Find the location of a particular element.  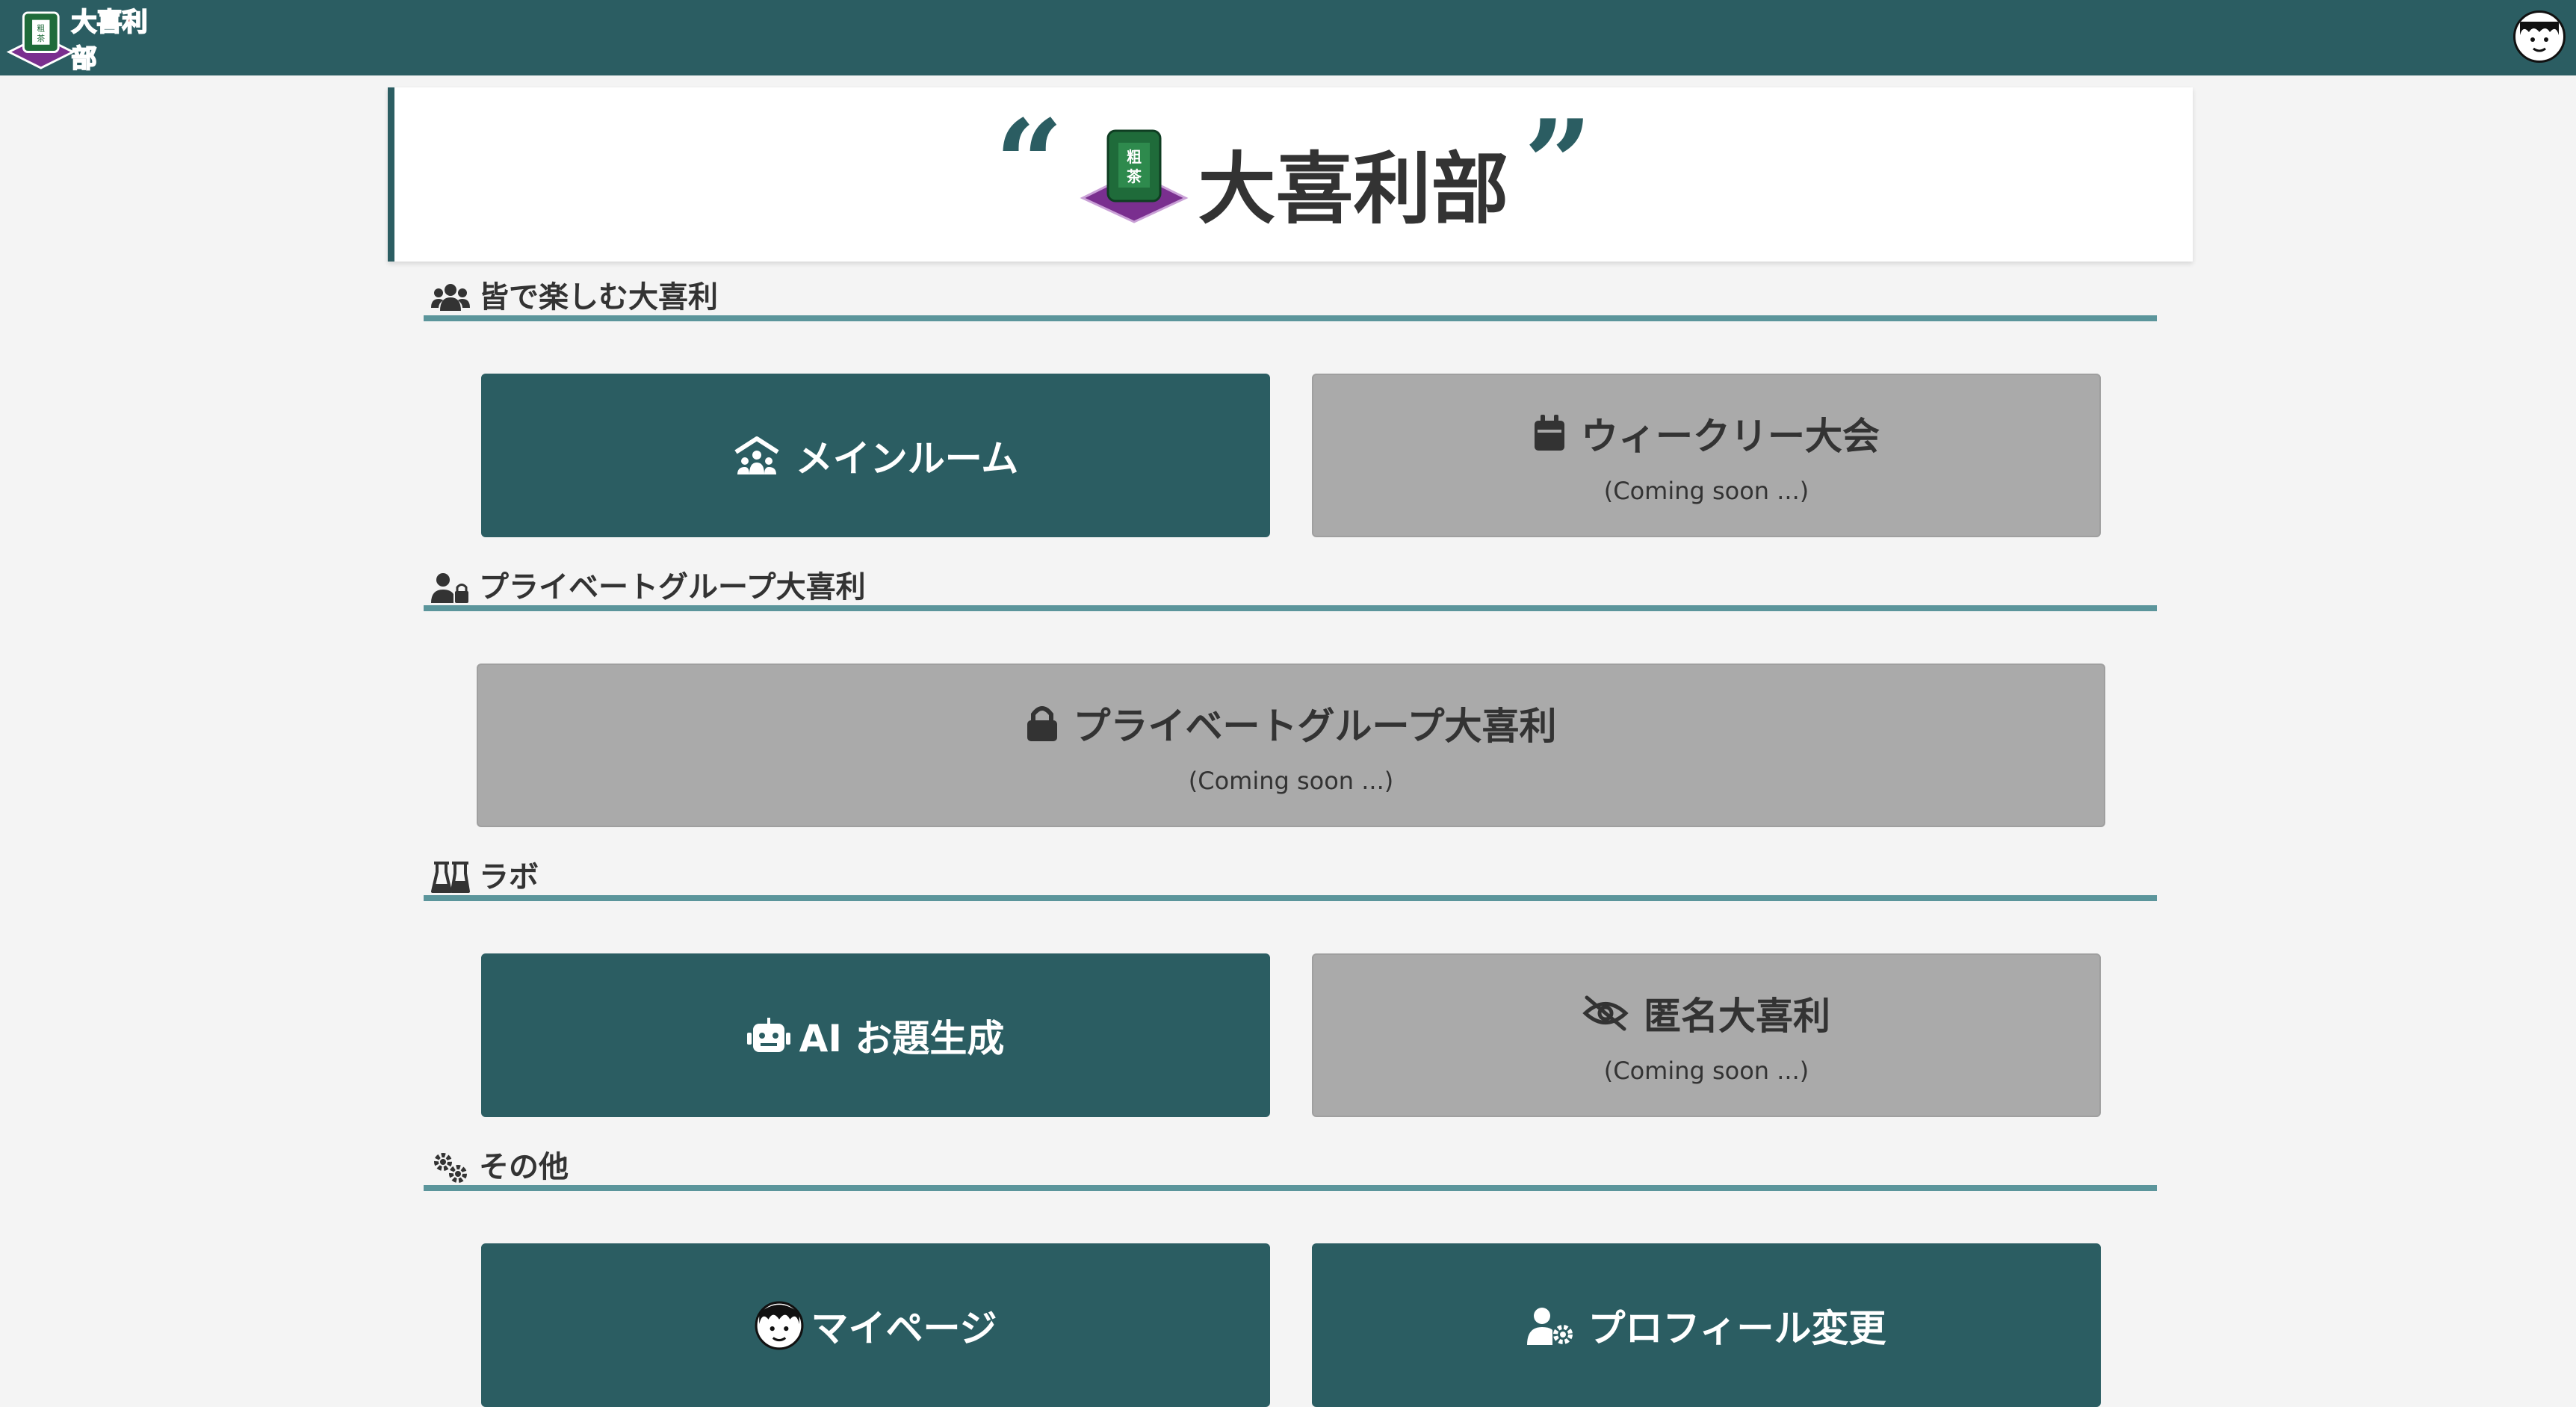

top-bar: 粗 茶 大喜利部 is located at coordinates (1288, 37).